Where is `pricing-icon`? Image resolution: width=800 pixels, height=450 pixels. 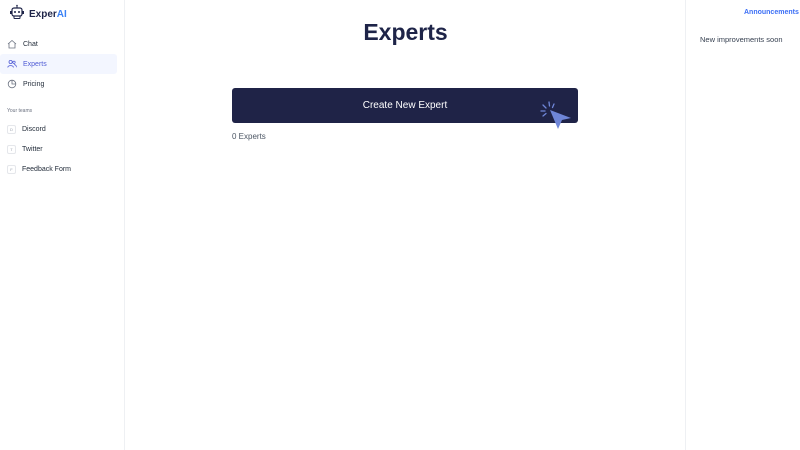
pricing-icon is located at coordinates (12, 84).